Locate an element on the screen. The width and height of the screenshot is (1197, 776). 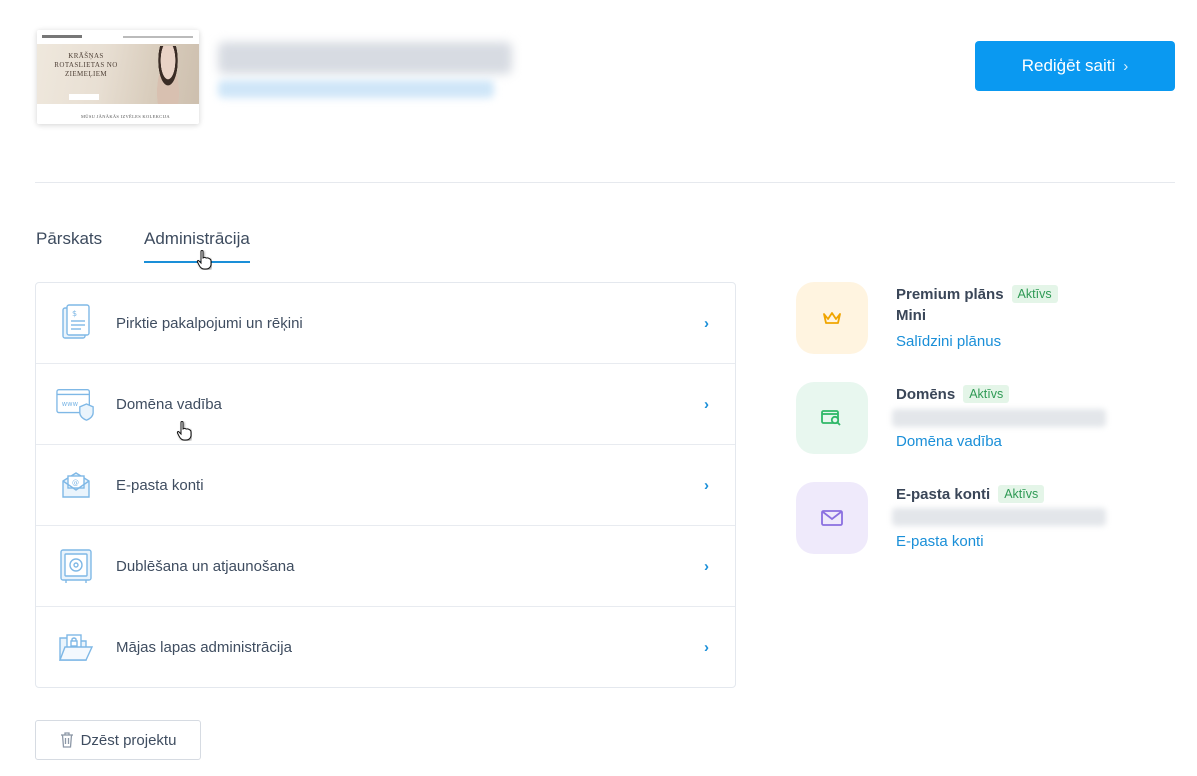
domain-management-link: Domēna vadība is located at coordinates (949, 441).